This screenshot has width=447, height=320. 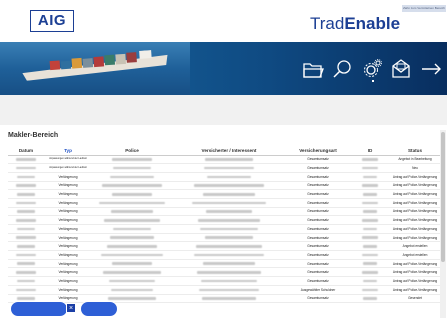 I want to click on close-icon: ×, so click(x=71, y=308).